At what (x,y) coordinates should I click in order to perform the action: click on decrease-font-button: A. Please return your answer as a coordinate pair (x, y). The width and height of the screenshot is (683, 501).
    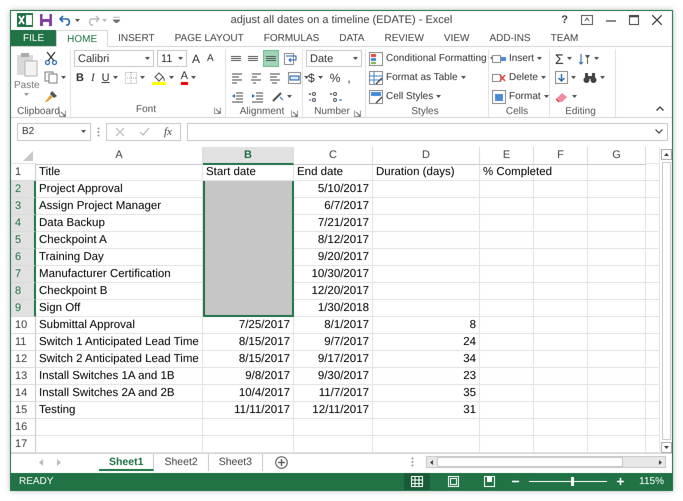
    Looking at the image, I should click on (210, 59).